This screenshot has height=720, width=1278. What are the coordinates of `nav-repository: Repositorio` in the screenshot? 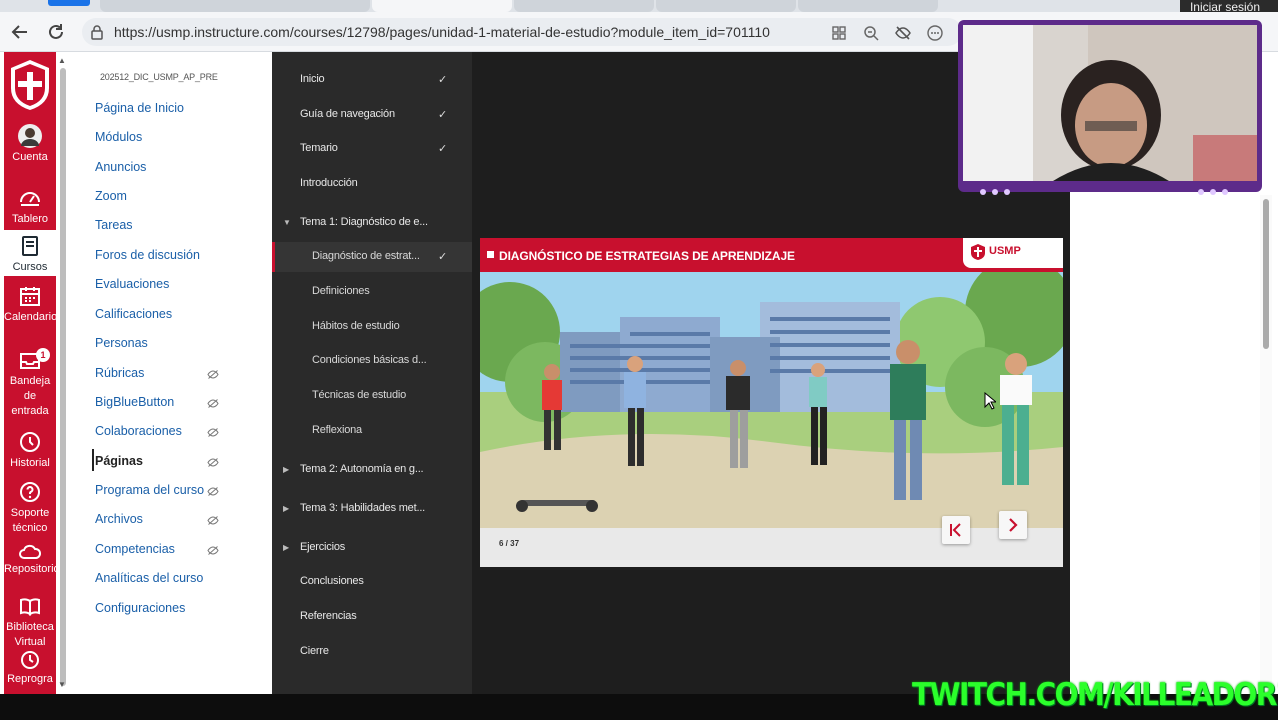 It's located at (32, 559).